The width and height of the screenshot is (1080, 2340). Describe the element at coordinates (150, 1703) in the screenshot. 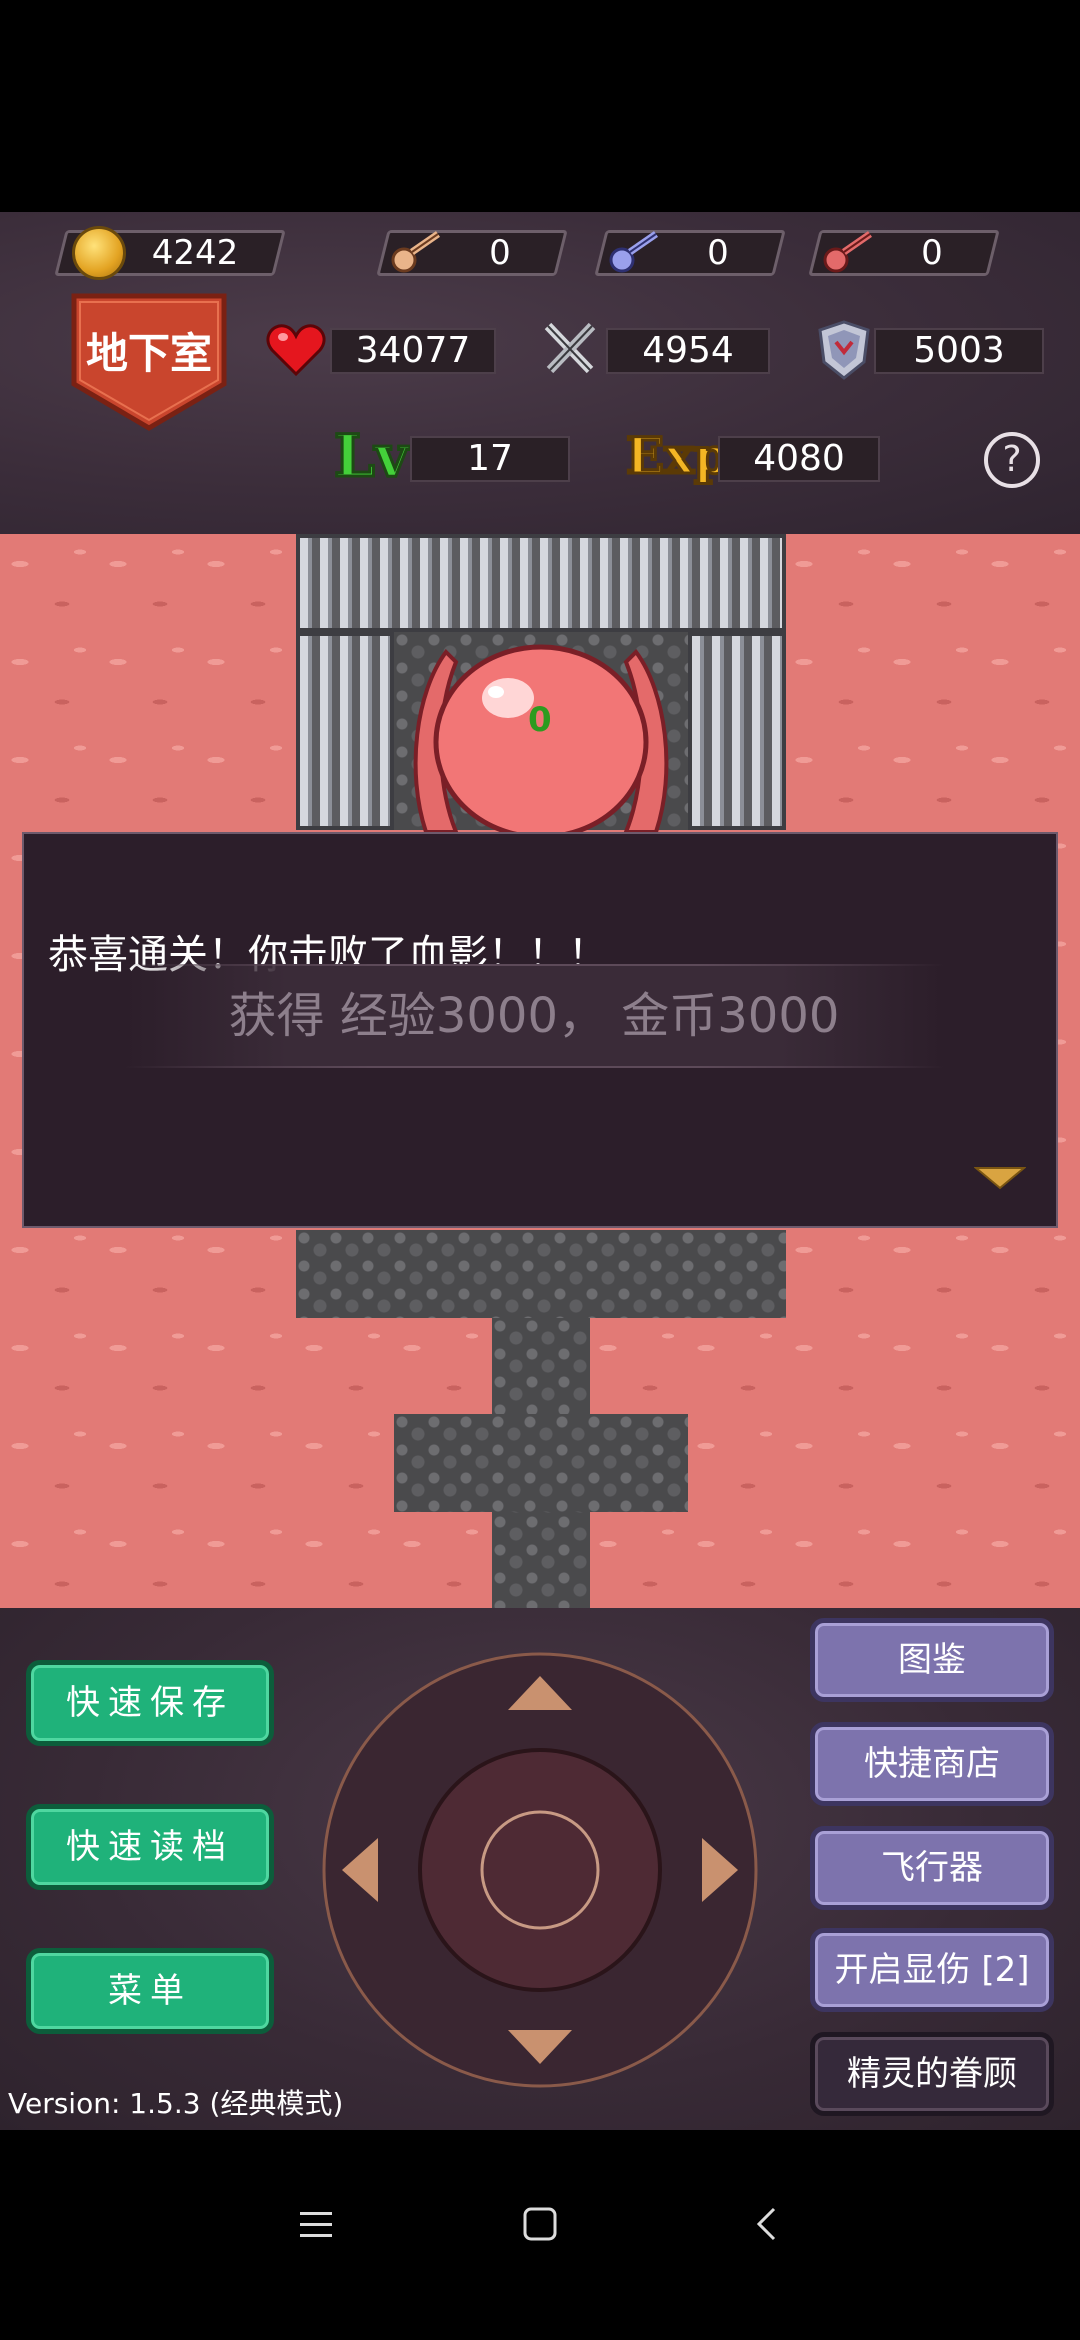

I see `quick-save-button: 快速保存` at that location.